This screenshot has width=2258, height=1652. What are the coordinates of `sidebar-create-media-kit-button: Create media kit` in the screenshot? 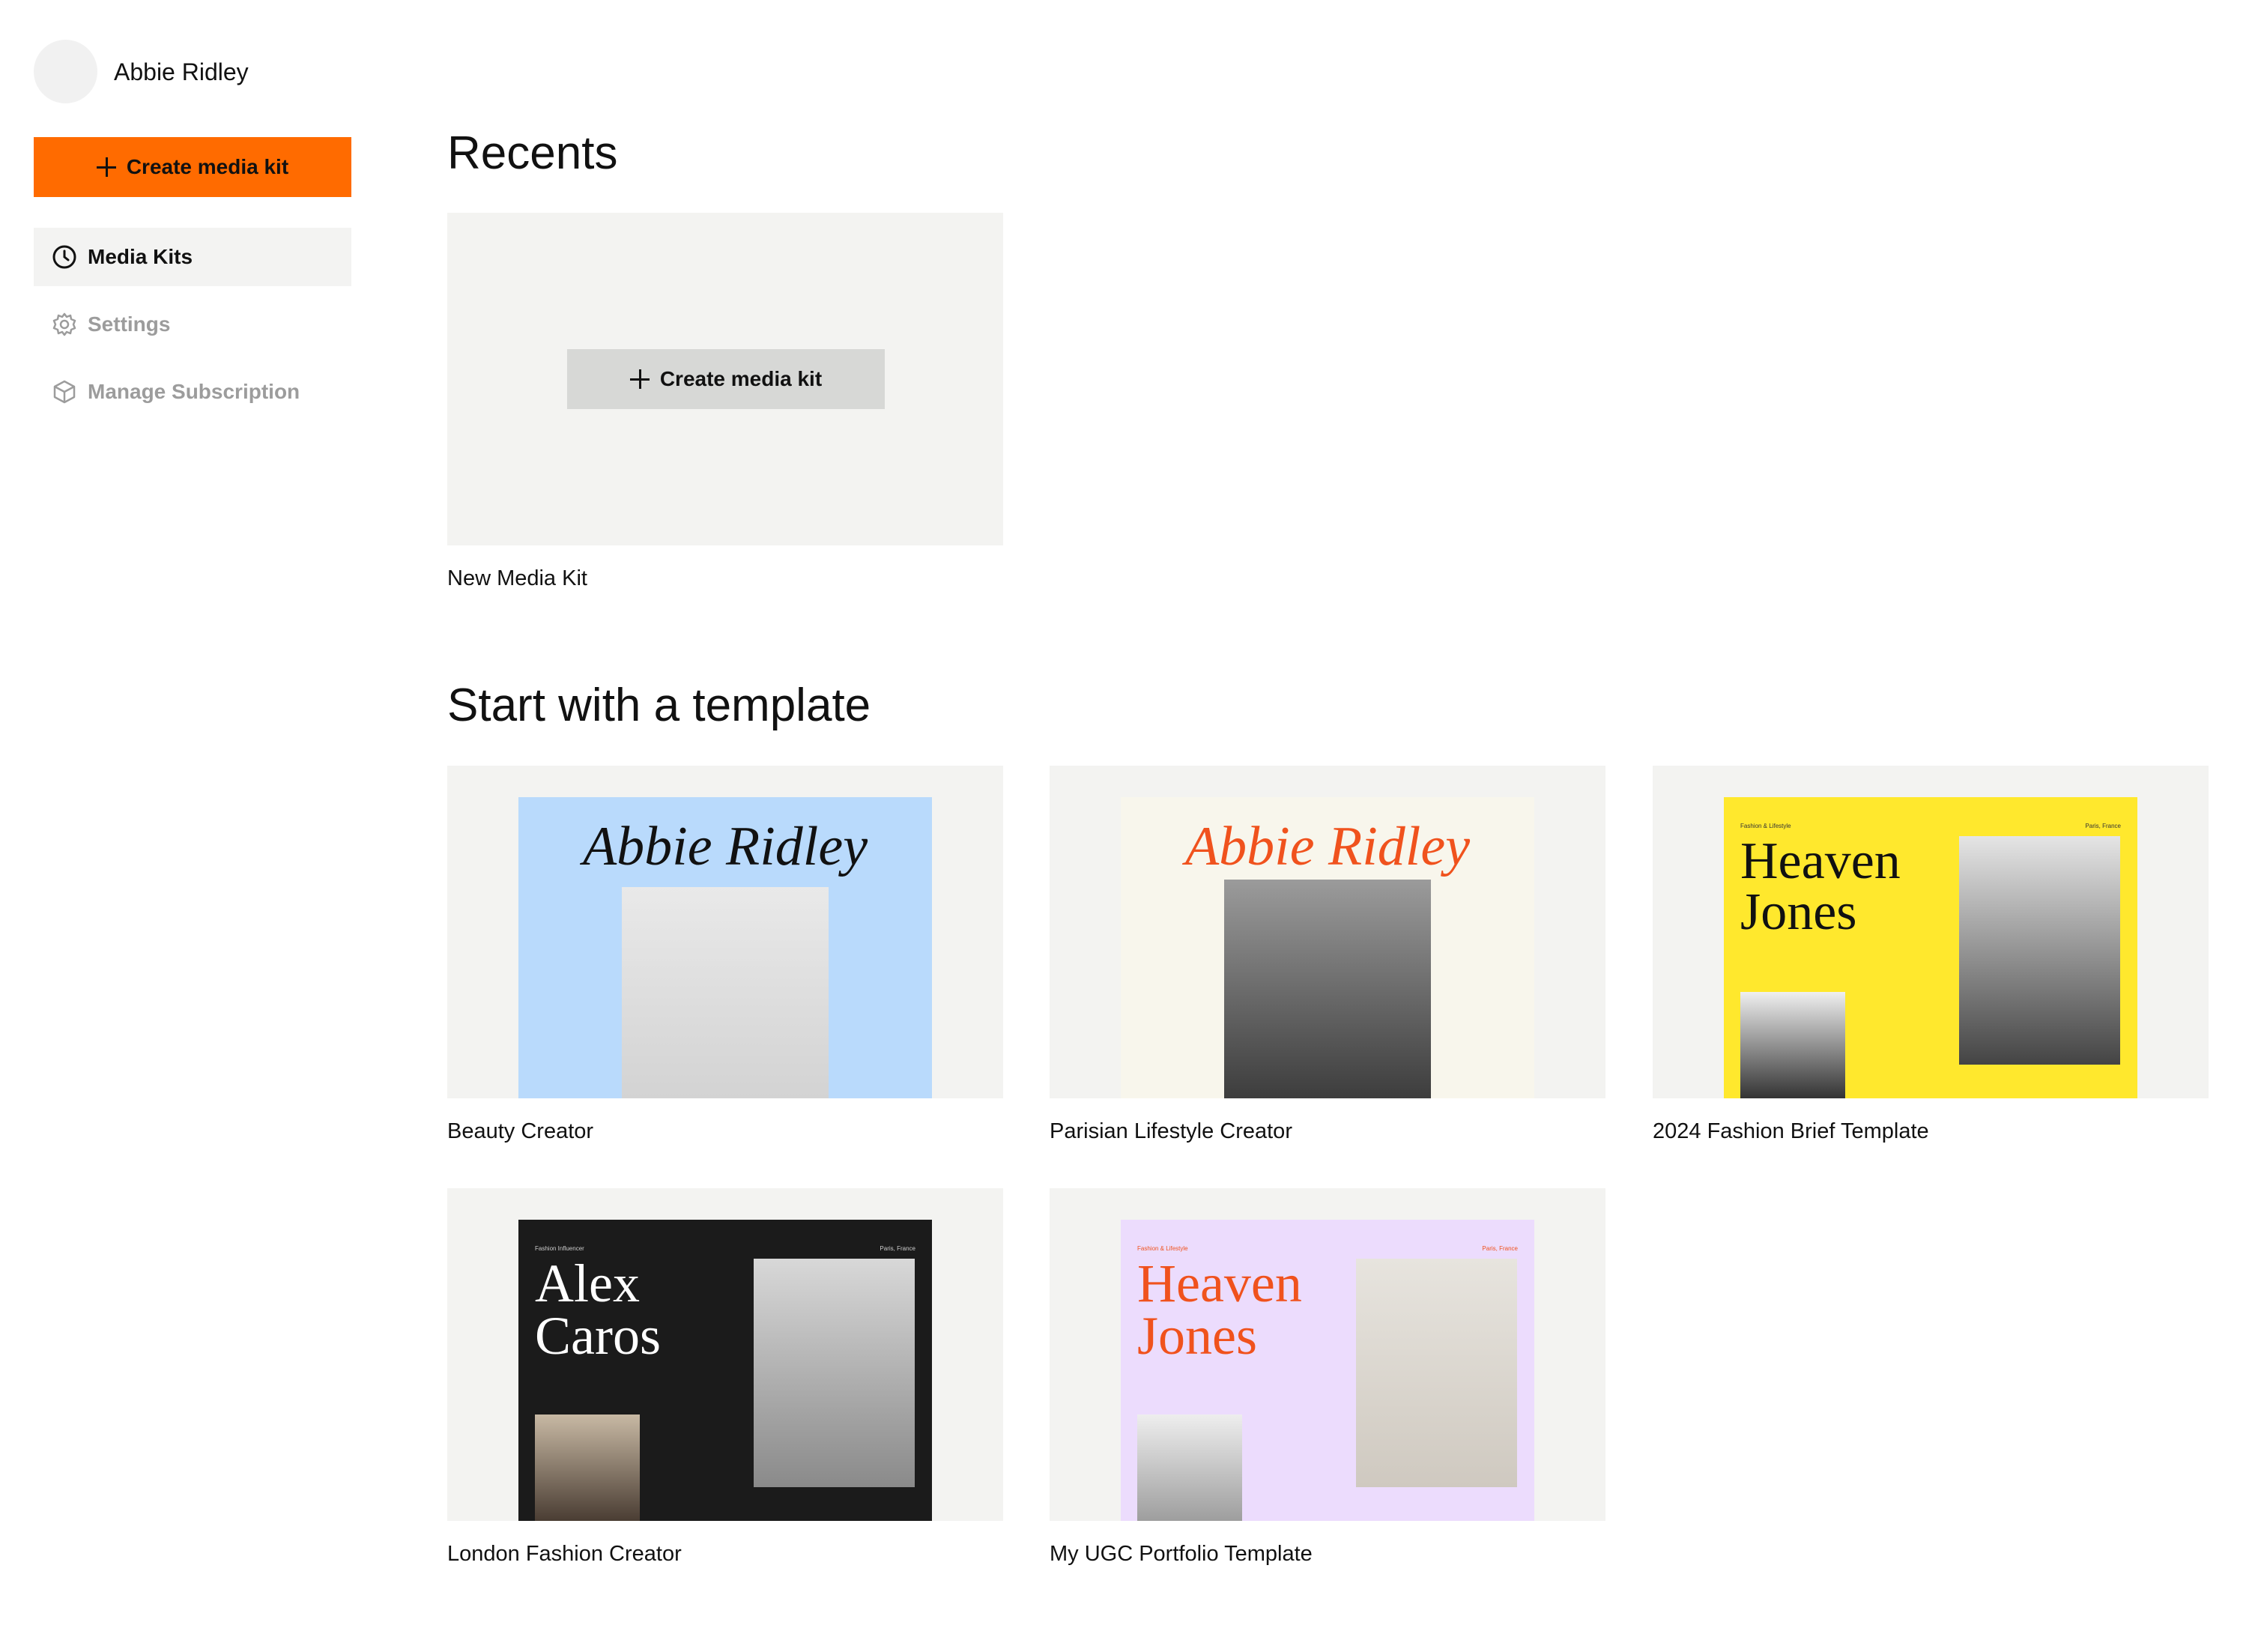 It's located at (192, 167).